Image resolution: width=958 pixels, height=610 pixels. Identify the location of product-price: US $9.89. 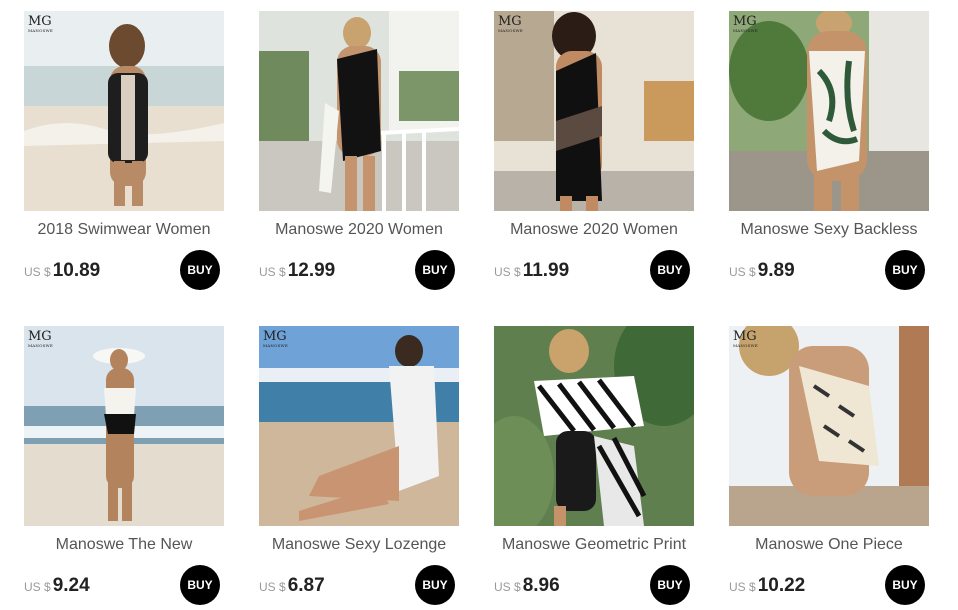
(762, 271).